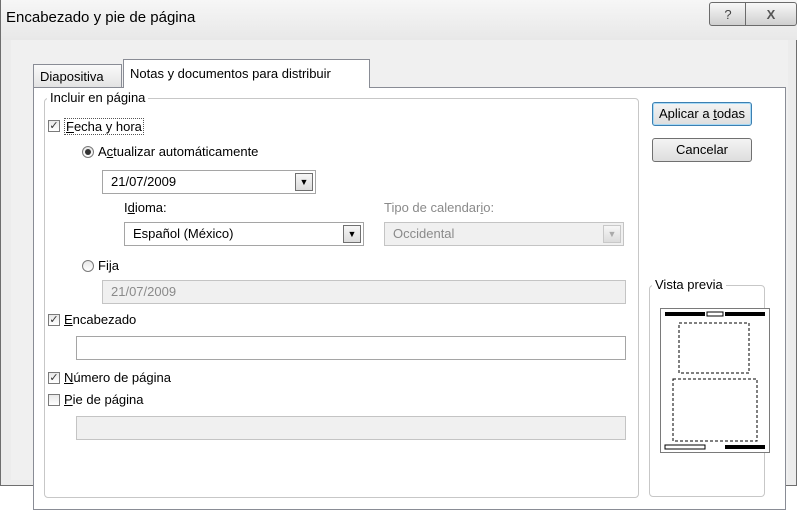  I want to click on calendar-type-select: Occidental ▼, so click(504, 234).